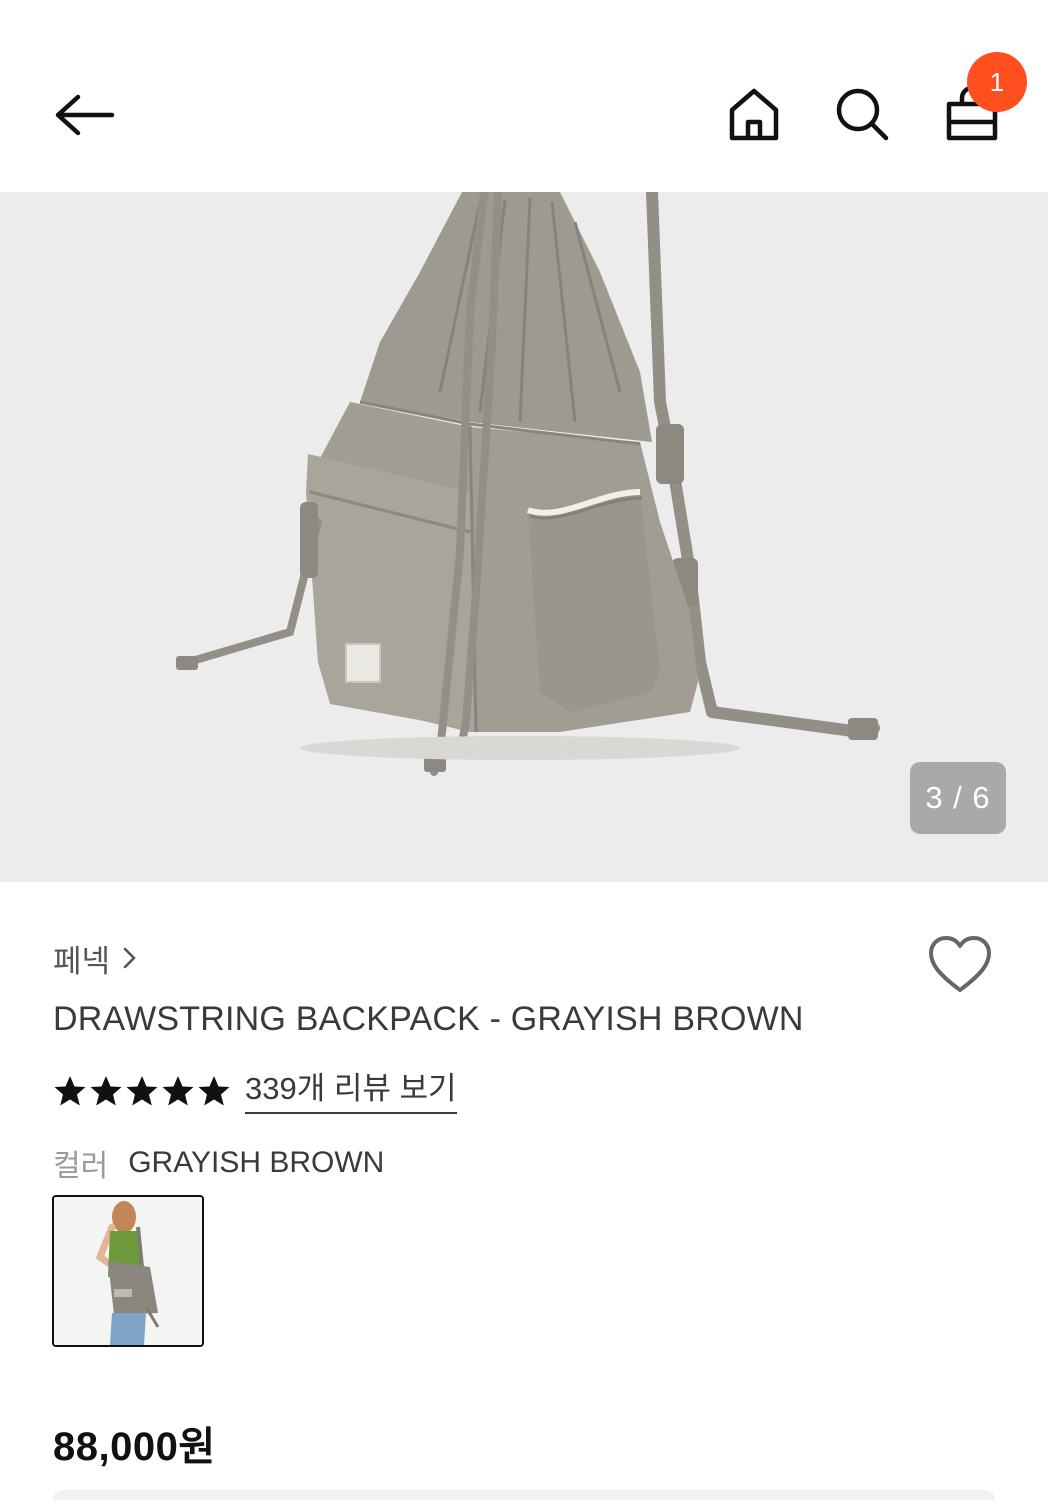 The image size is (1048, 1500). Describe the element at coordinates (997, 82) in the screenshot. I see `cart-count-badge: 1` at that location.